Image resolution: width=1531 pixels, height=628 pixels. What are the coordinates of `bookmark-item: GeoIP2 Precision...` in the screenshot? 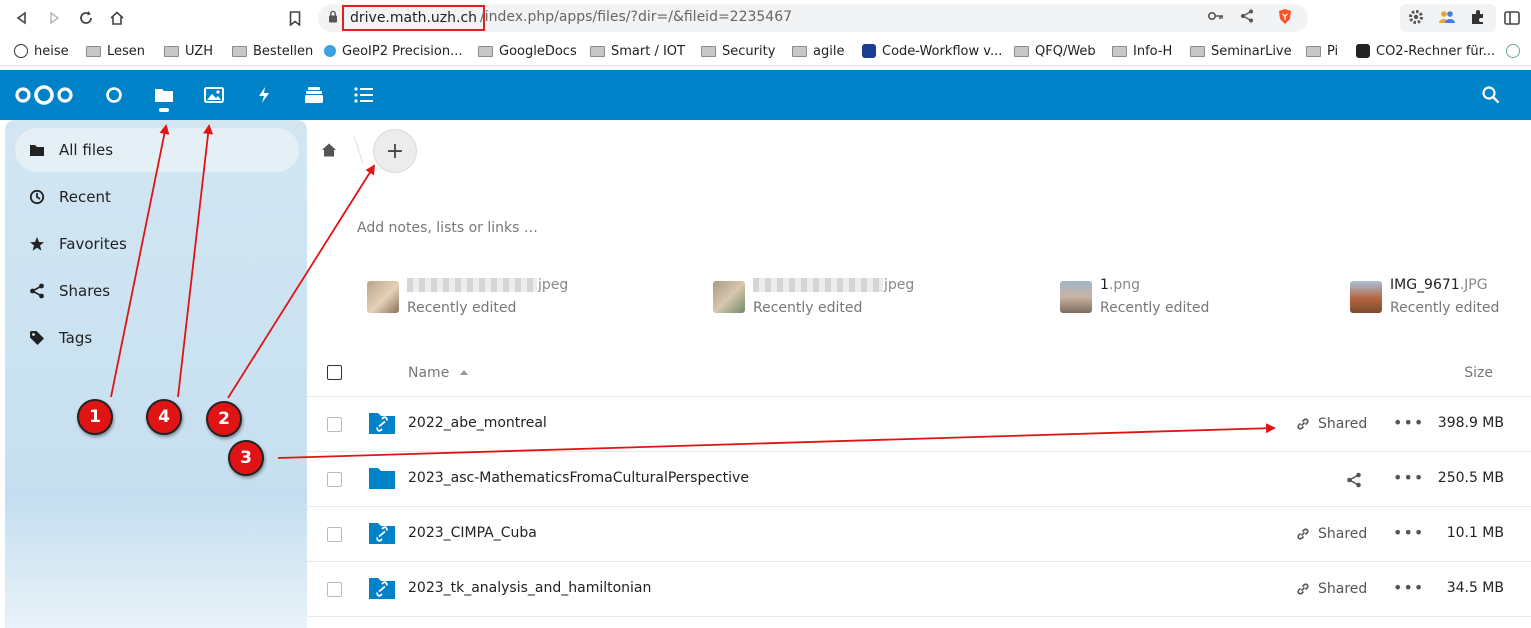 It's located at (393, 51).